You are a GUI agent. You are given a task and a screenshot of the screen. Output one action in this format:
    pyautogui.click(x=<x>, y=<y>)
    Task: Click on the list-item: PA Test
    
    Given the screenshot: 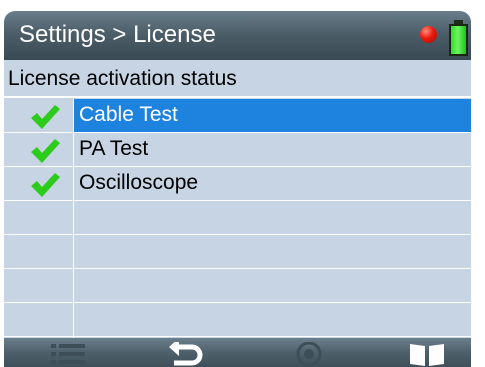 What is the action you would take?
    pyautogui.click(x=237, y=150)
    